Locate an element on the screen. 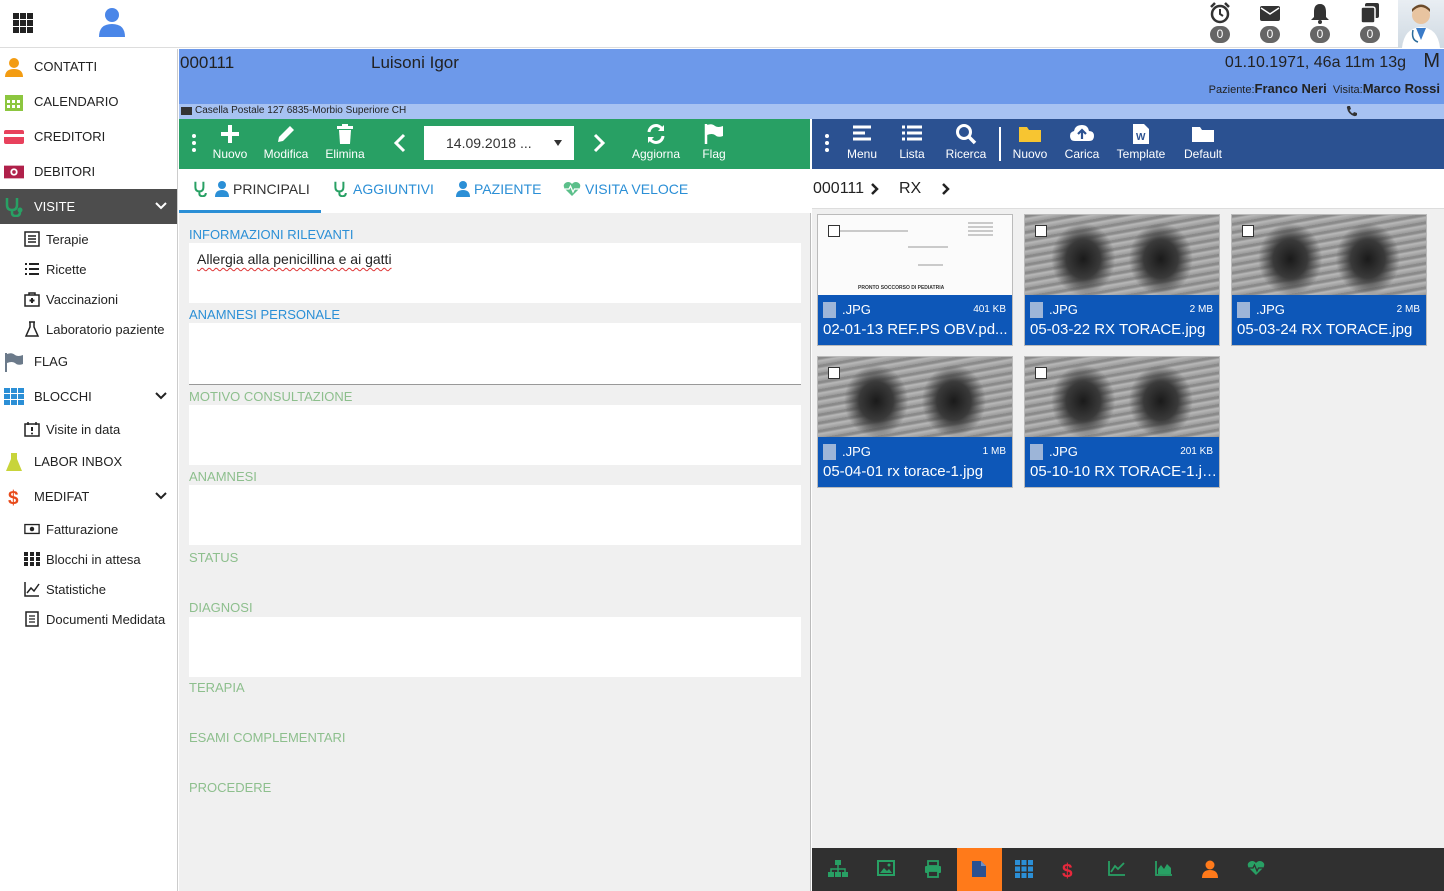  previous-date-arrow-icon is located at coordinates (400, 143).